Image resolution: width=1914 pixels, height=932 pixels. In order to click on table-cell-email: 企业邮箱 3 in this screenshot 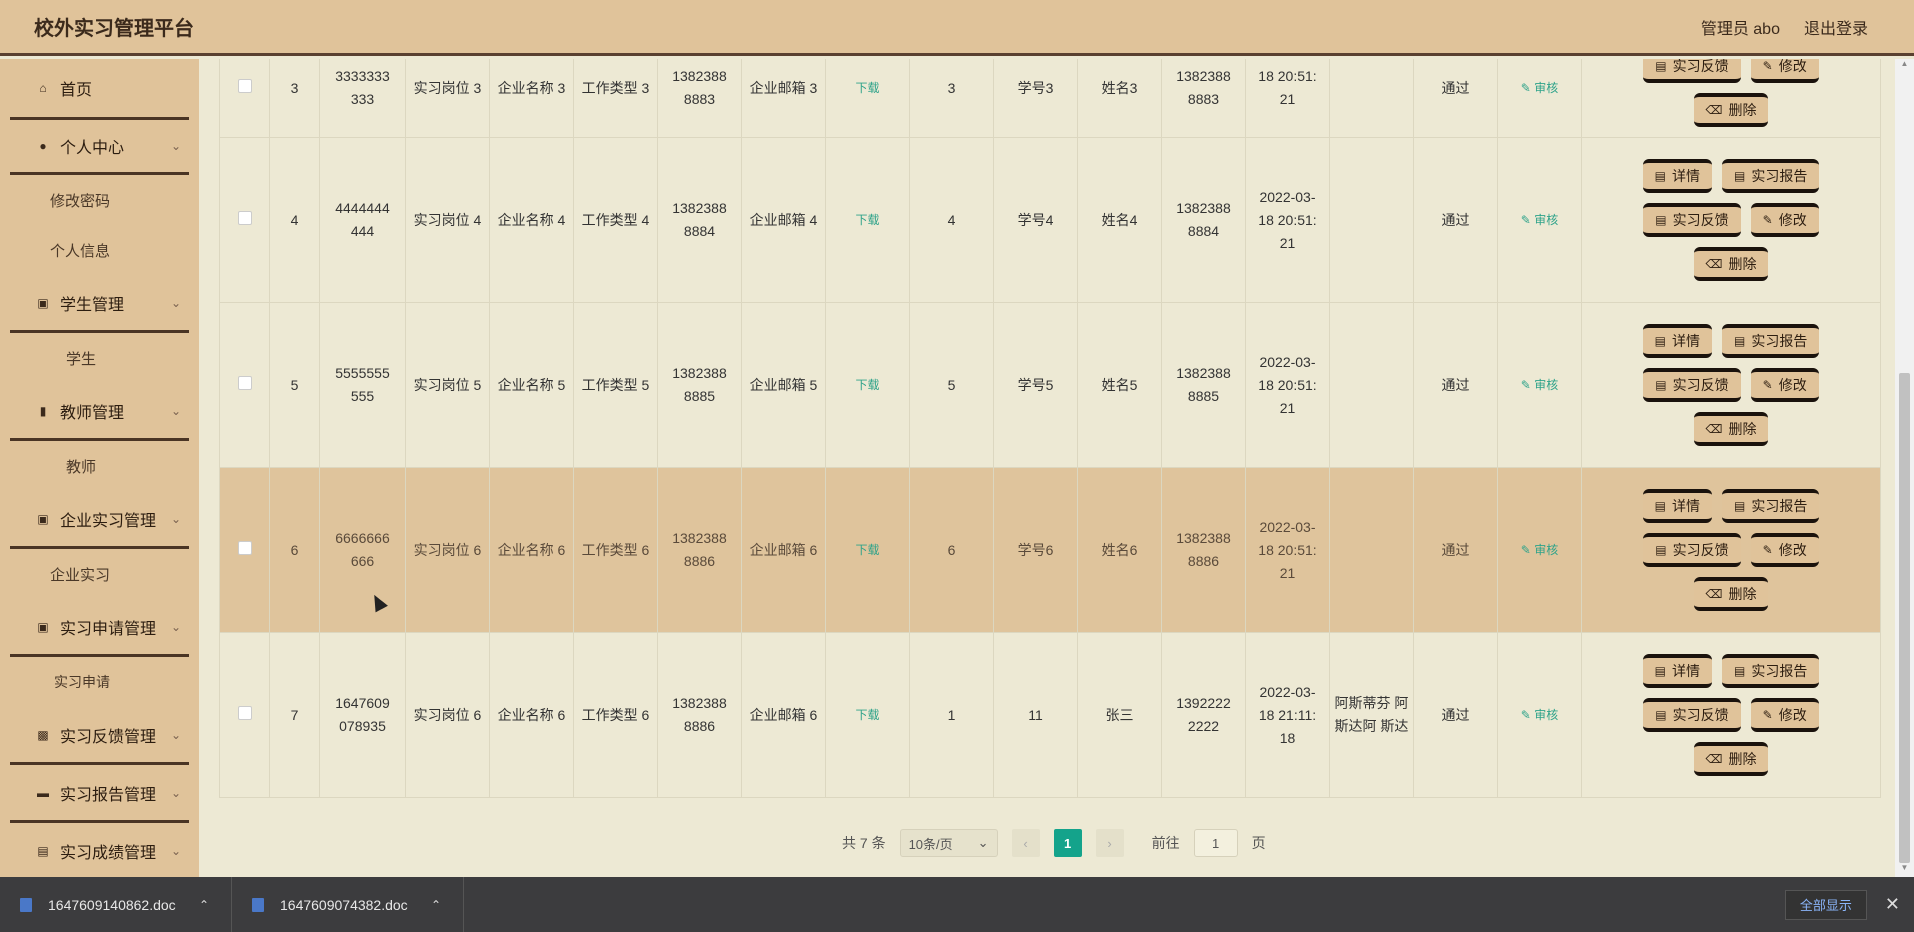, I will do `click(783, 98)`.